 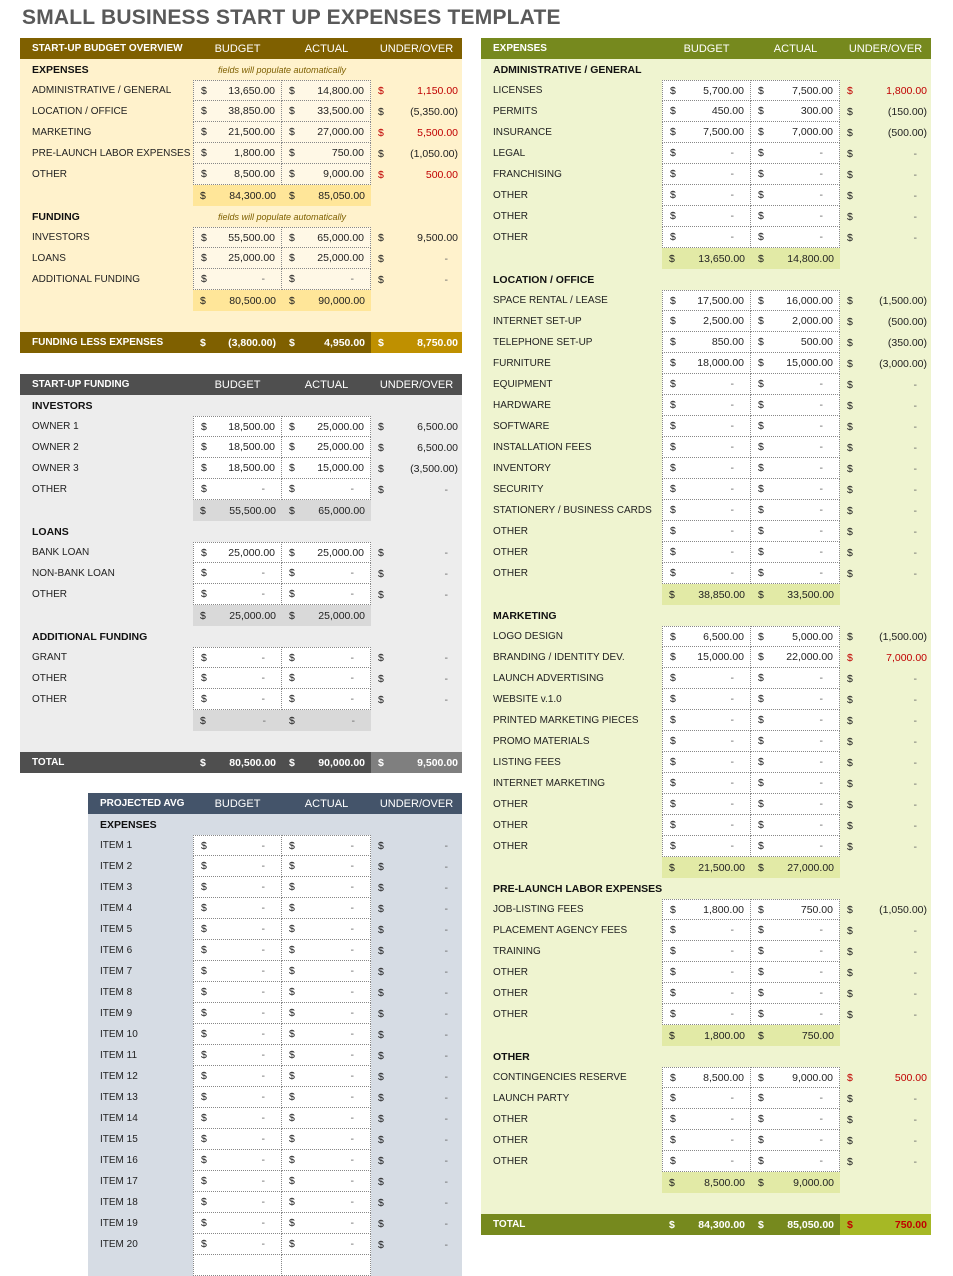 I want to click on budget-cell: $17,500.00, so click(x=706, y=300).